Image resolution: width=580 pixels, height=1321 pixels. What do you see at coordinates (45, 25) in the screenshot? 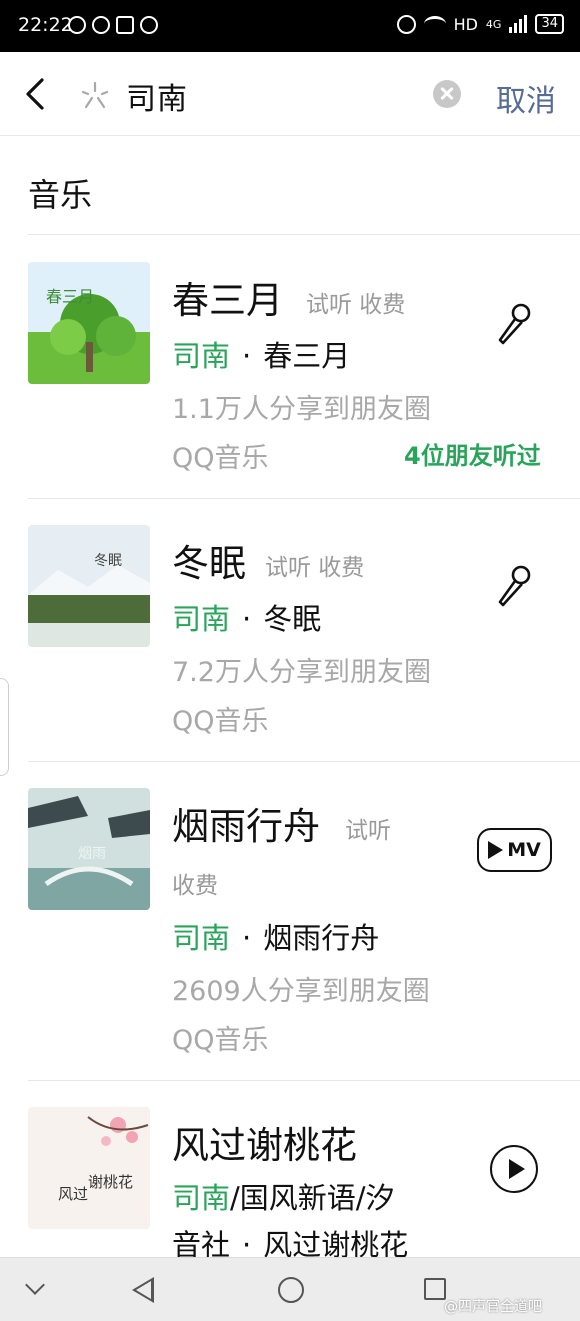
I see `status-time: 22:22` at bounding box center [45, 25].